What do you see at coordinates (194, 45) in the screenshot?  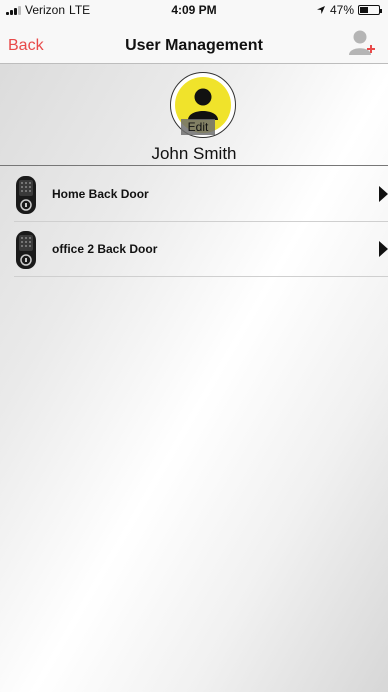 I see `page-title: User Management` at bounding box center [194, 45].